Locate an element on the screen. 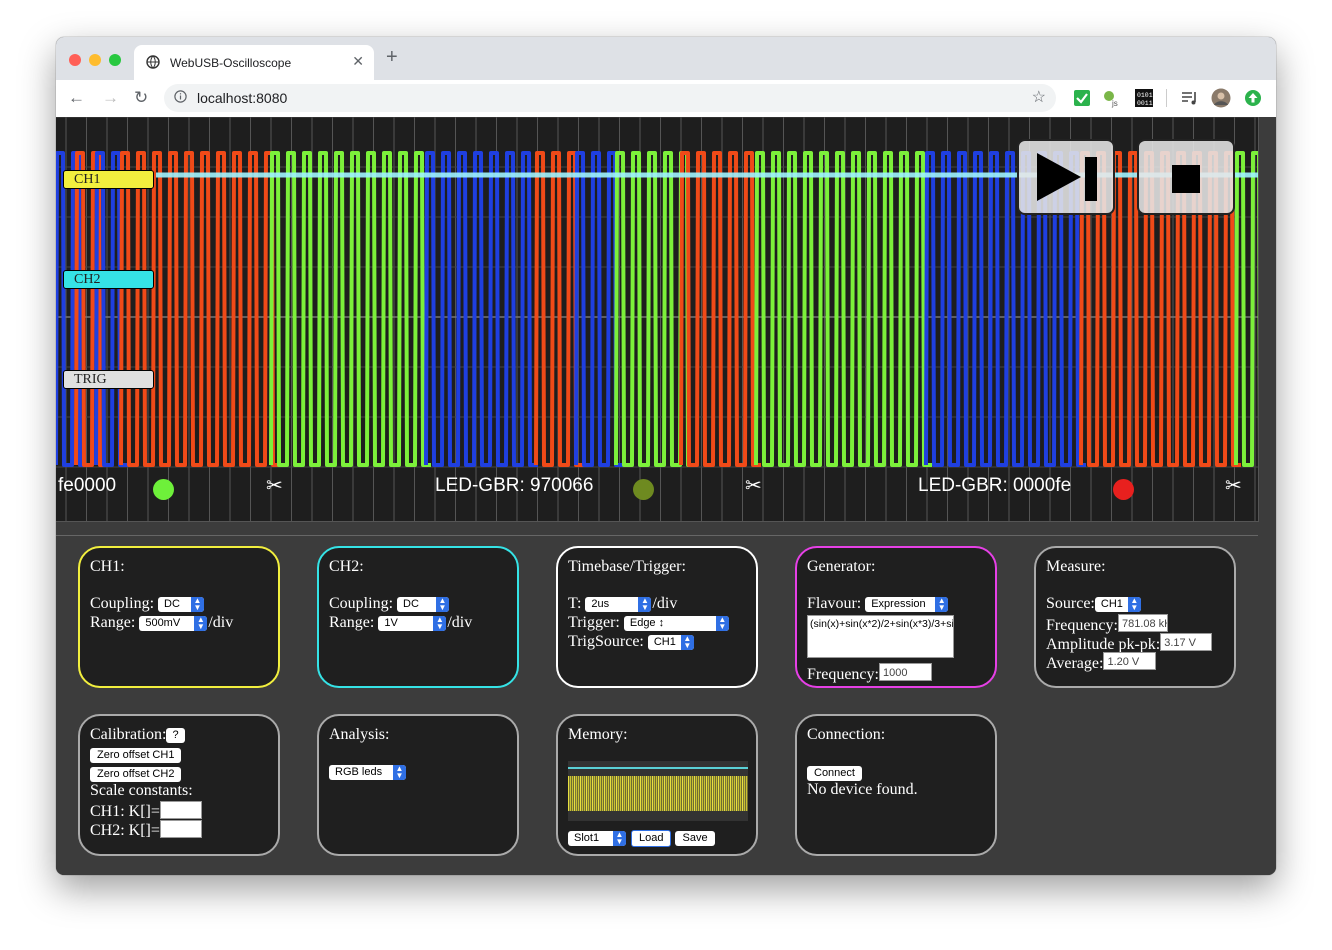 The width and height of the screenshot is (1332, 950). zero-offset-ch2-button: Zero offset CH2 is located at coordinates (136, 774).